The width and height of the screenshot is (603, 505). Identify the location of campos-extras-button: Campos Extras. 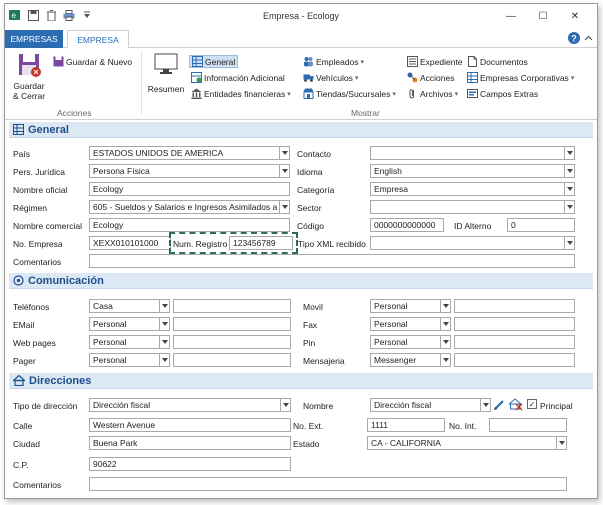
(502, 93).